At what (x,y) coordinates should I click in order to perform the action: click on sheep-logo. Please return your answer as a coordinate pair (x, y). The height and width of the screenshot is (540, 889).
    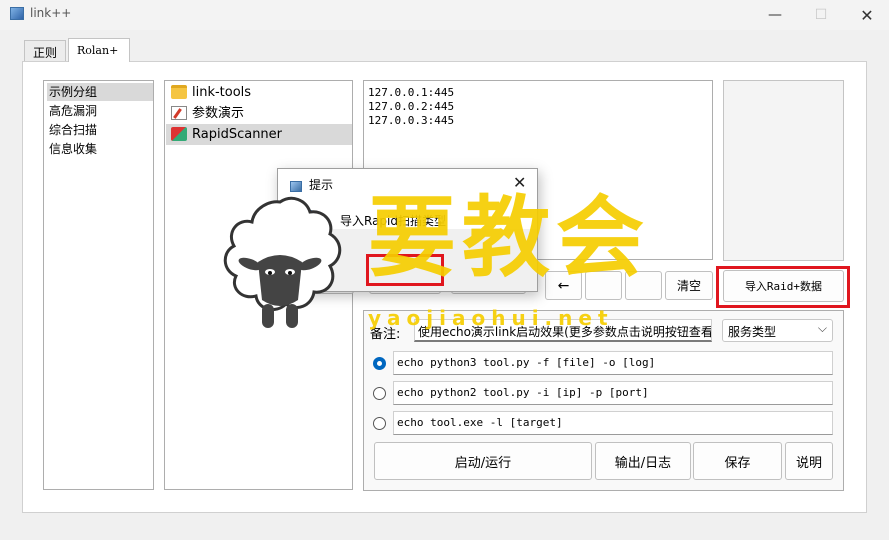
    Looking at the image, I should click on (282, 262).